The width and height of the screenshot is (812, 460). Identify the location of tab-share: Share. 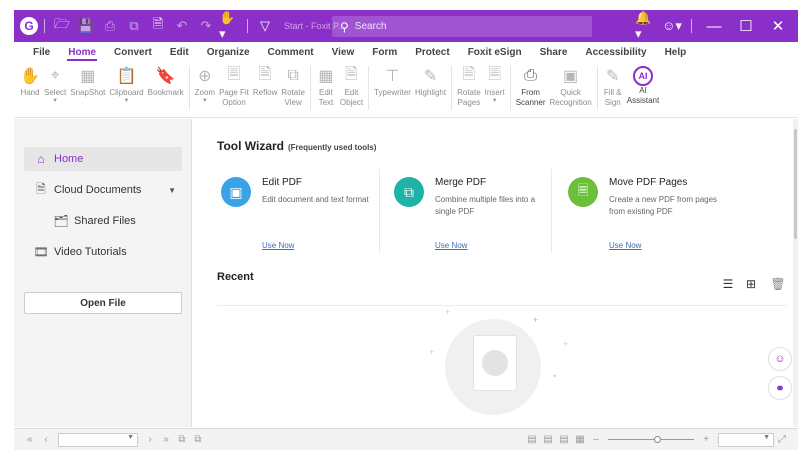
(554, 52).